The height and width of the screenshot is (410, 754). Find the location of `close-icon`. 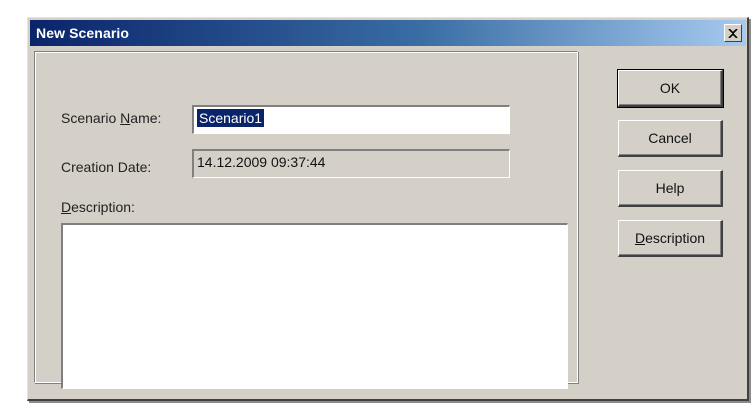

close-icon is located at coordinates (733, 33).